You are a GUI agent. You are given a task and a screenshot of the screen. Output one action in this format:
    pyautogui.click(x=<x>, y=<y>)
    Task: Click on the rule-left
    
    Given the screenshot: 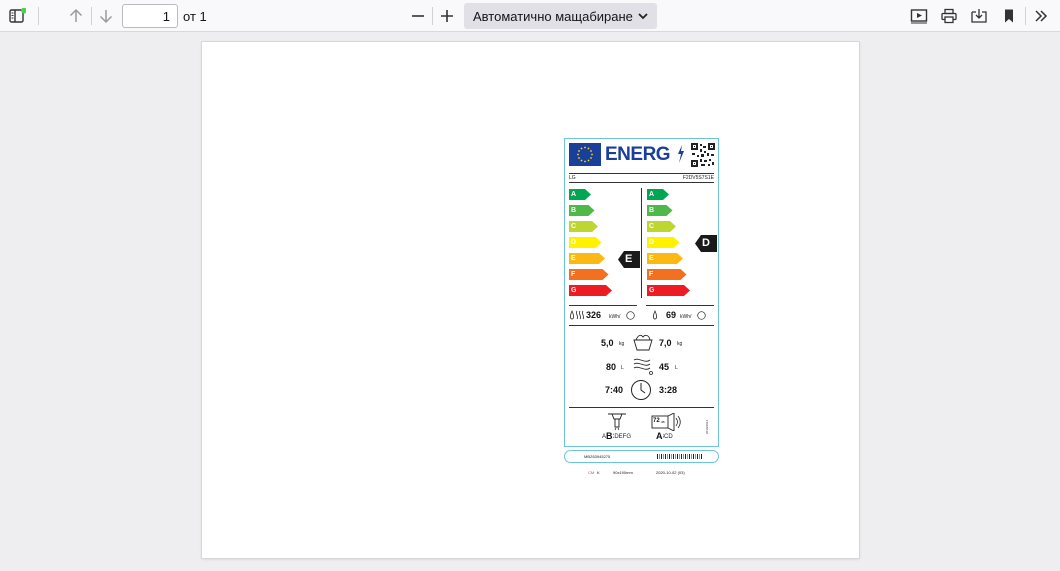 What is the action you would take?
    pyautogui.click(x=603, y=305)
    